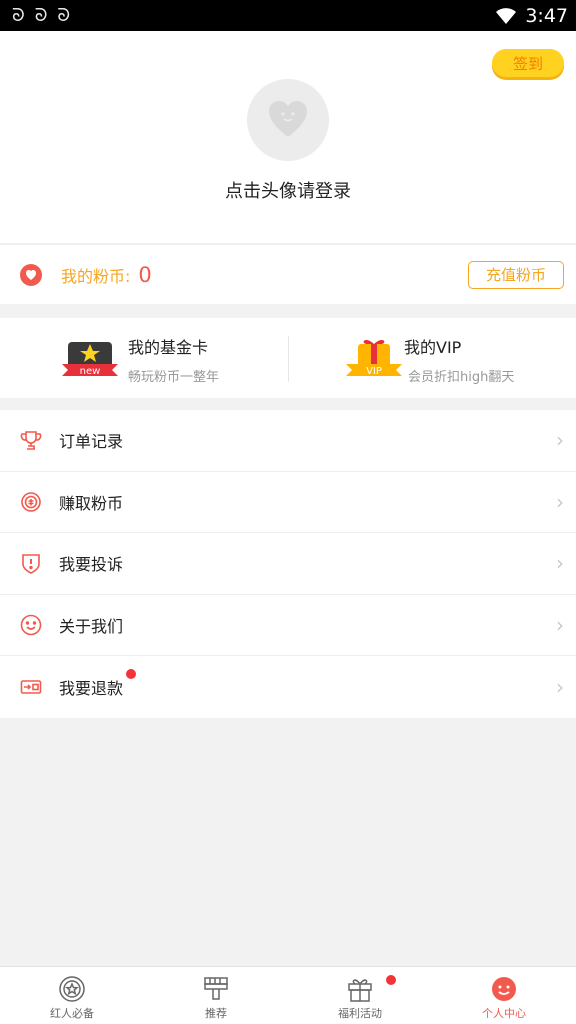  Describe the element at coordinates (504, 989) in the screenshot. I see `face-icon` at that location.